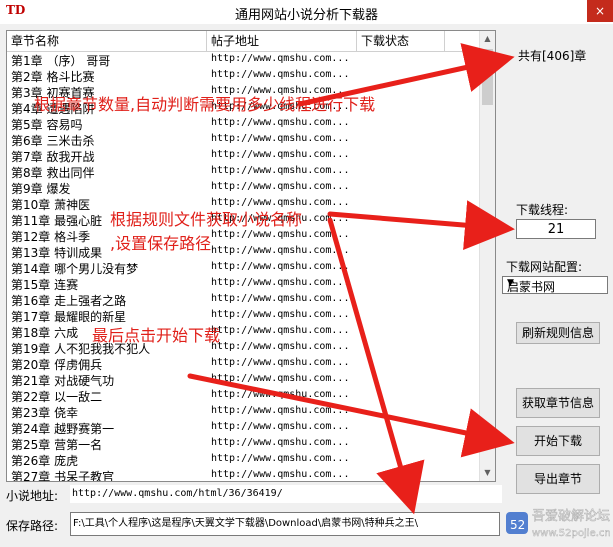 The height and width of the screenshot is (547, 613). What do you see at coordinates (406, 75) in the screenshot?
I see `arrow-to-chapter-count` at bounding box center [406, 75].